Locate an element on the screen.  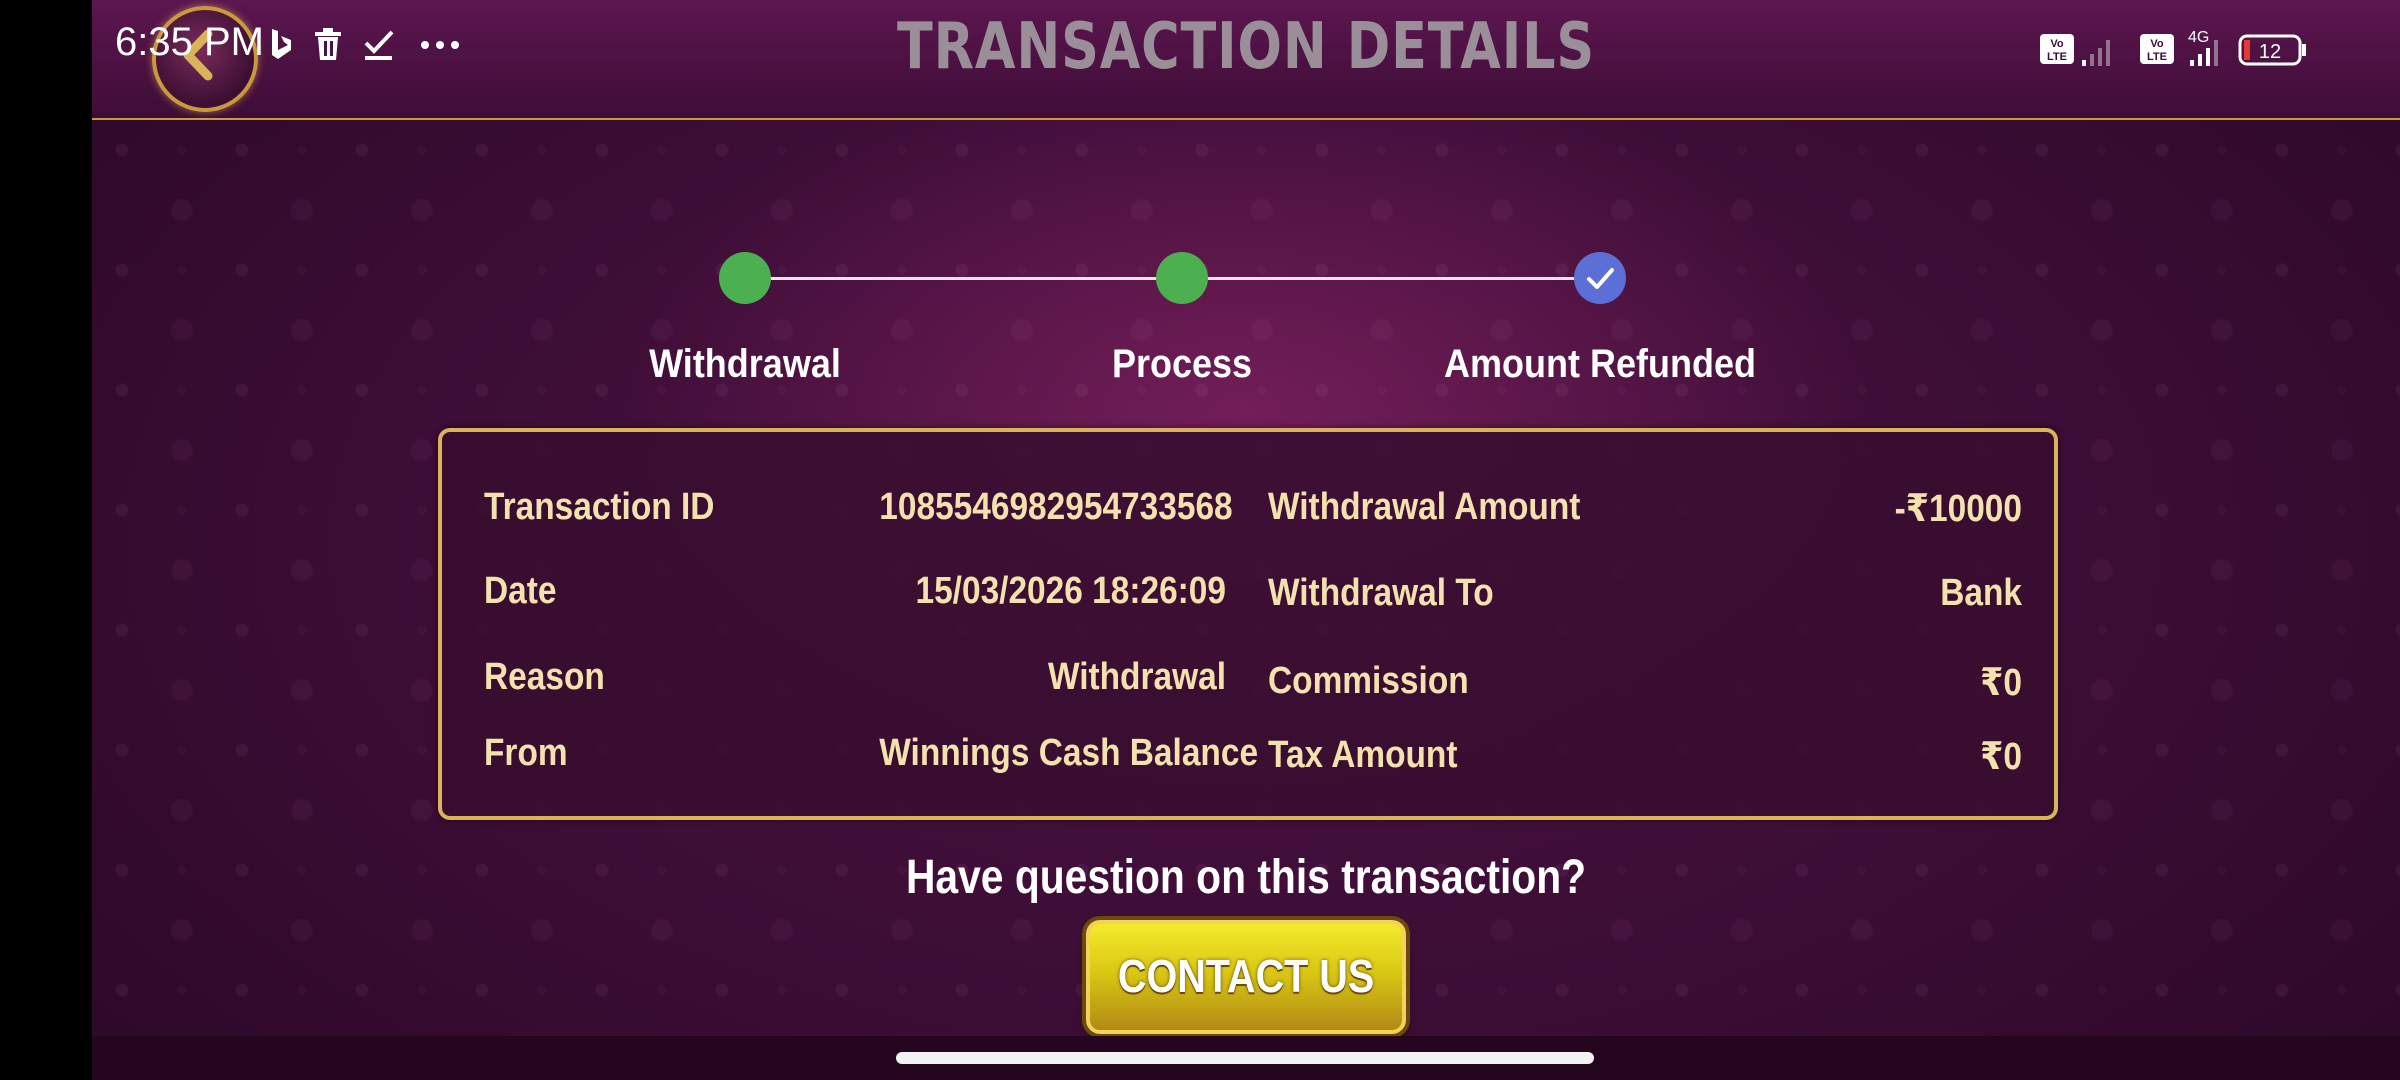
help-question: Have question on this transaction? is located at coordinates (1246, 877).